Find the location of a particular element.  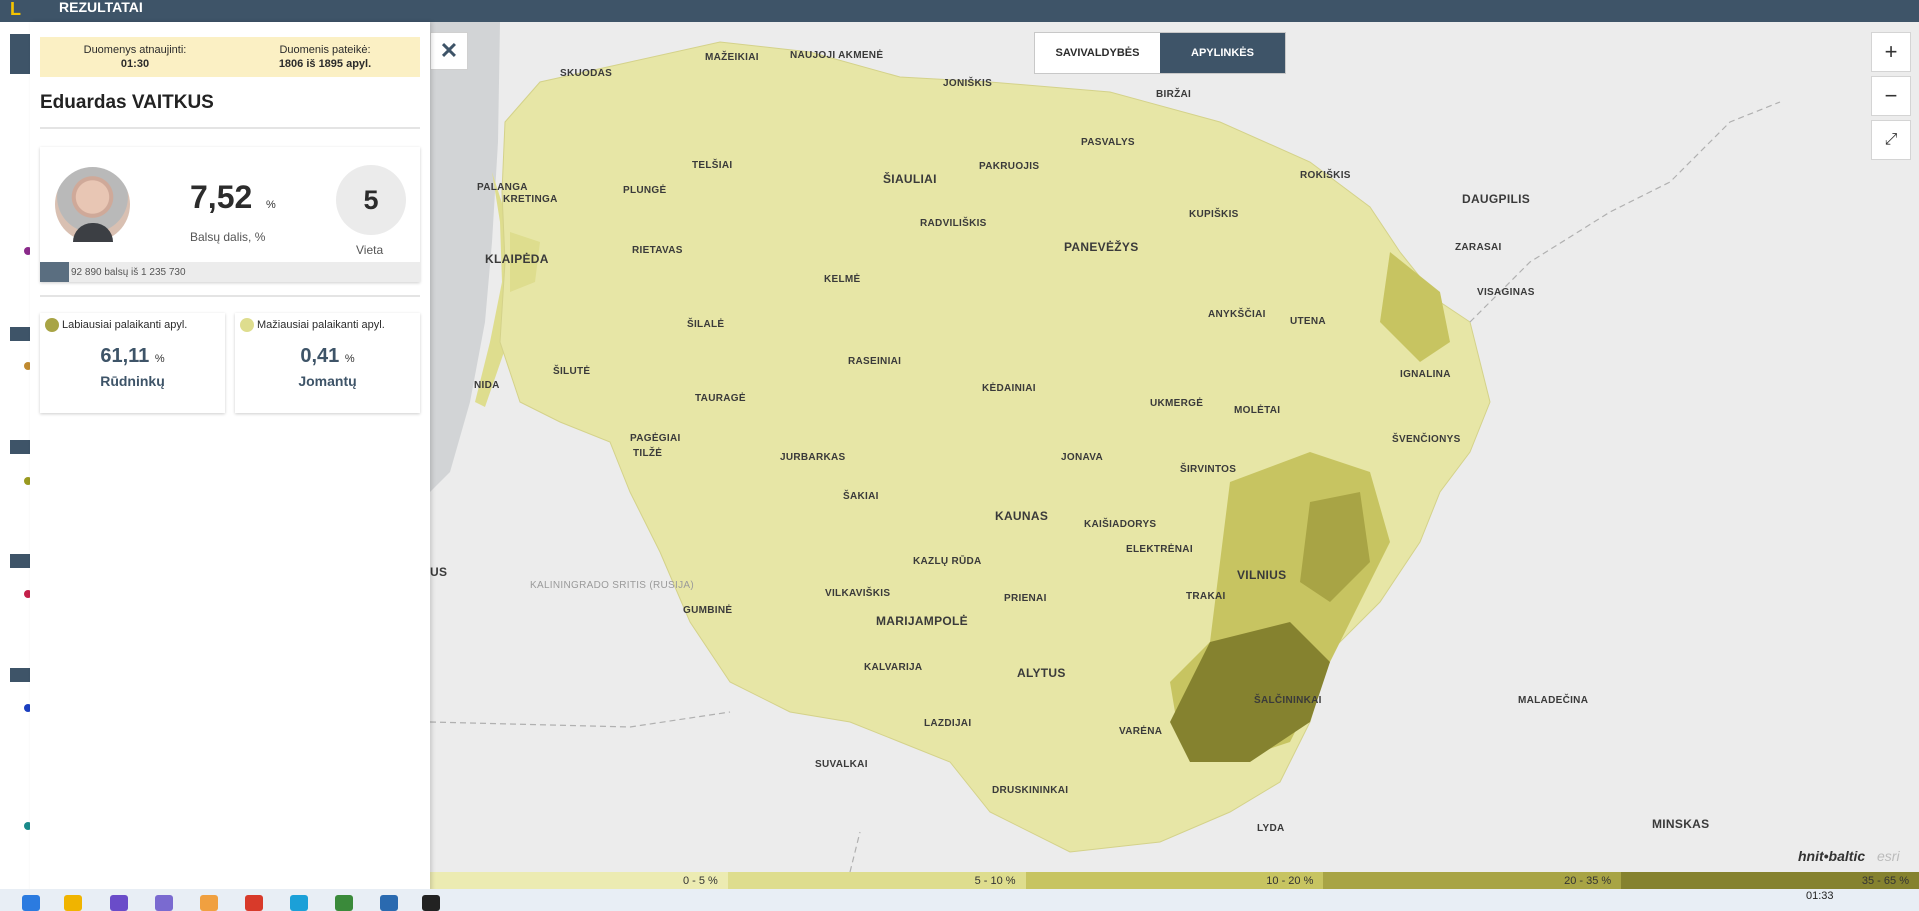

city-label: LYDA is located at coordinates (1271, 828).